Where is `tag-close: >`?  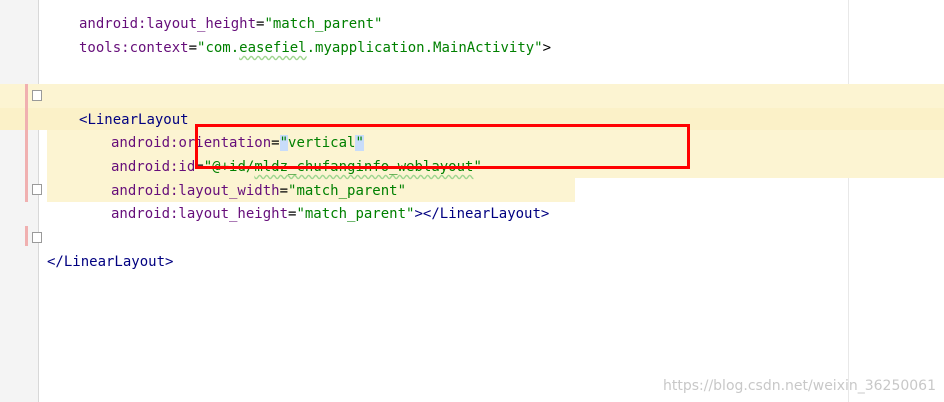 tag-close: > is located at coordinates (547, 48).